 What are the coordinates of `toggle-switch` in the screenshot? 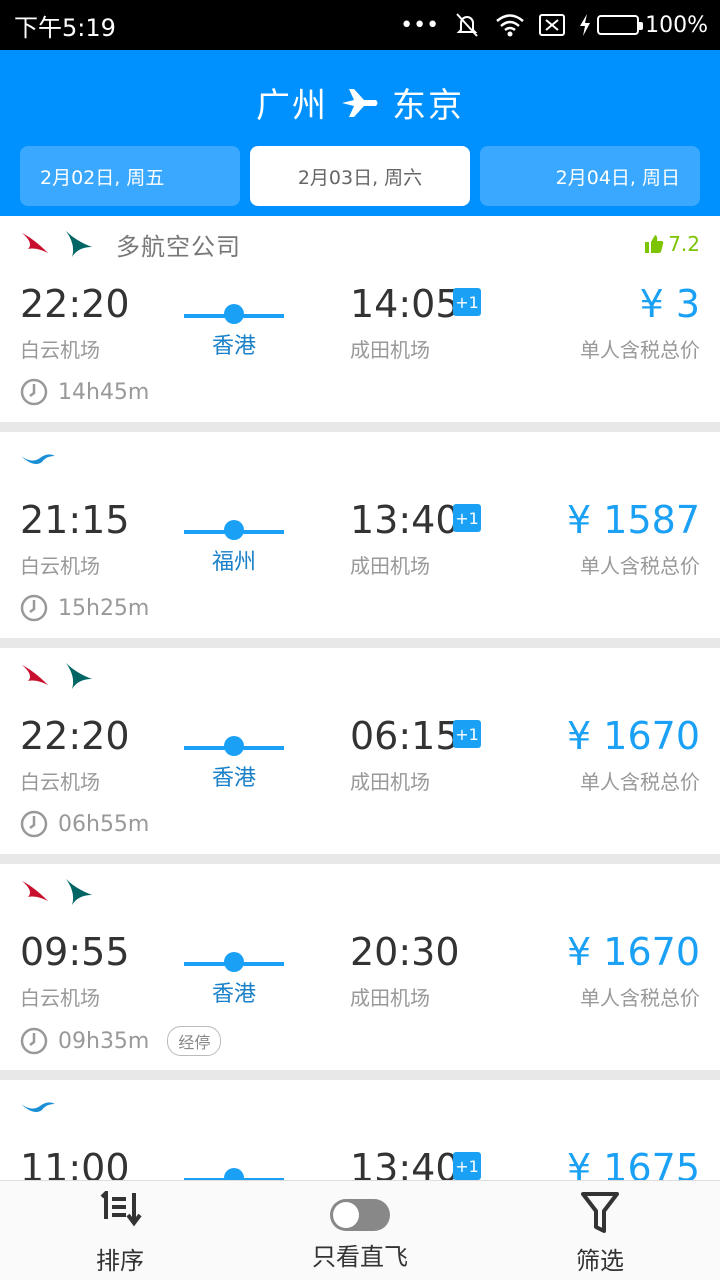 It's located at (360, 1215).